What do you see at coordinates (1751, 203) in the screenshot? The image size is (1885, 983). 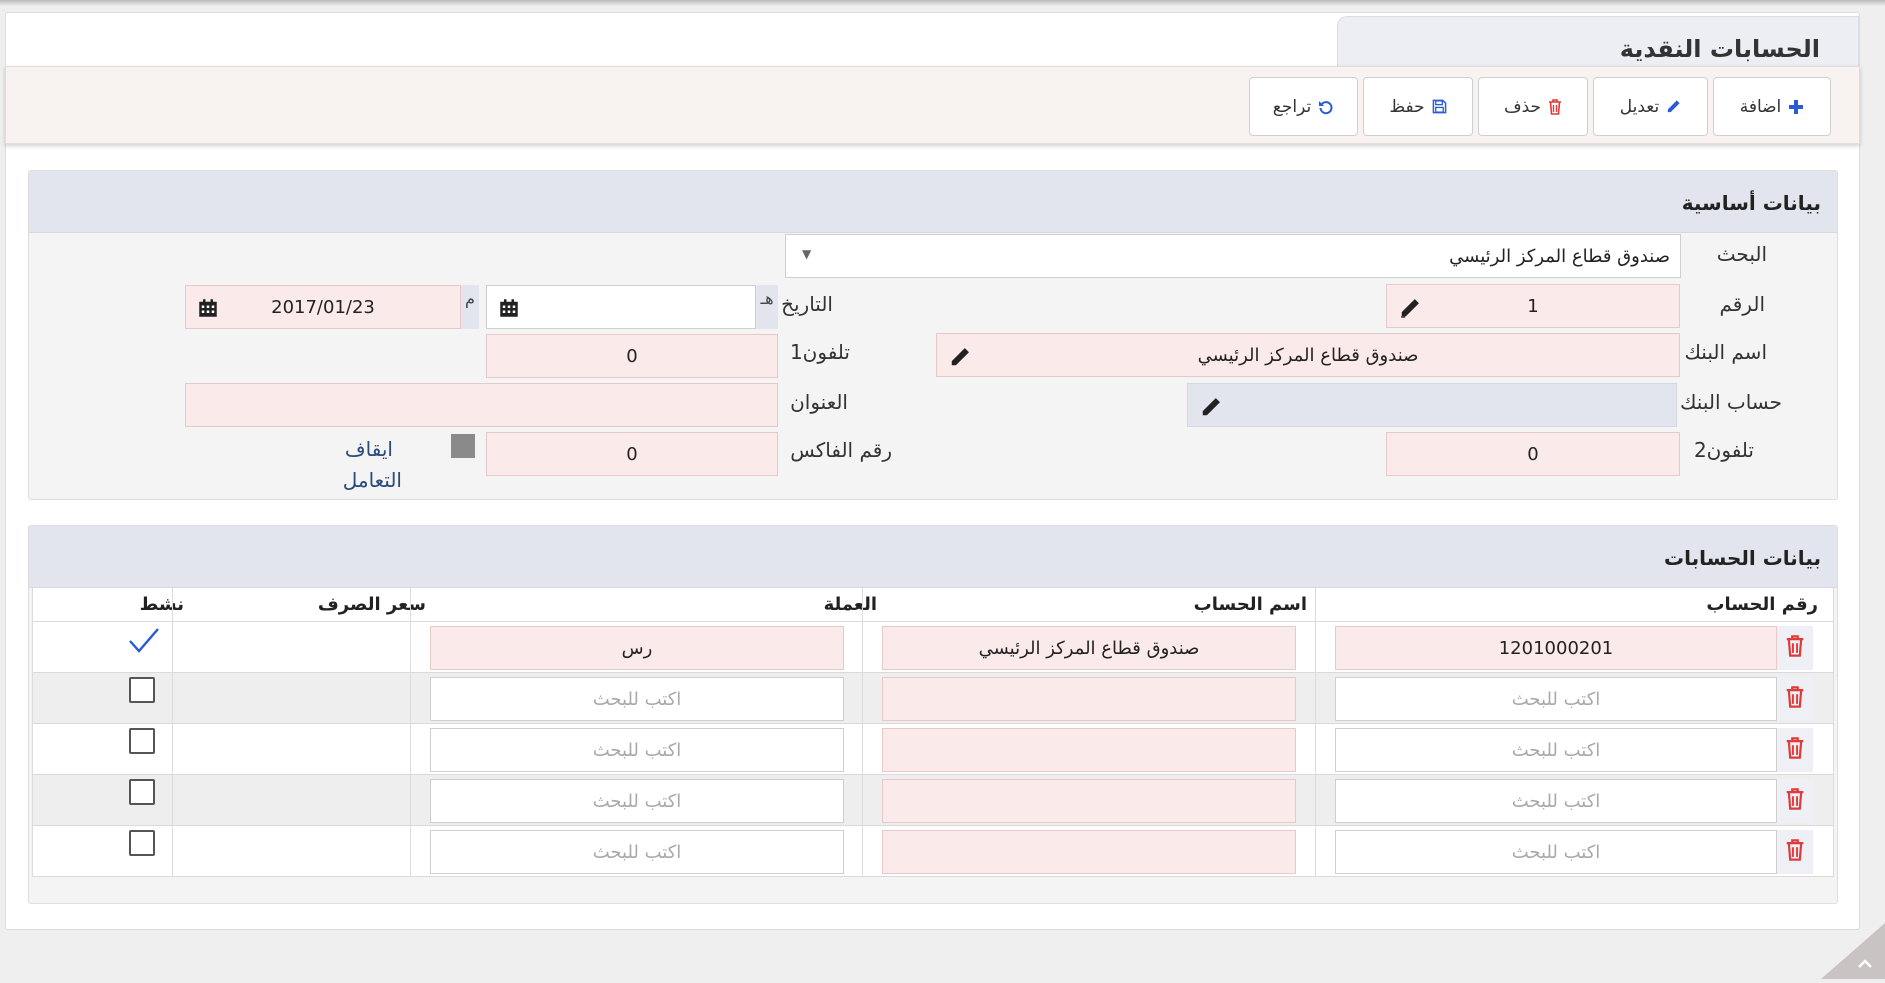 I see `basic-data-title: بيانات أساسية` at bounding box center [1751, 203].